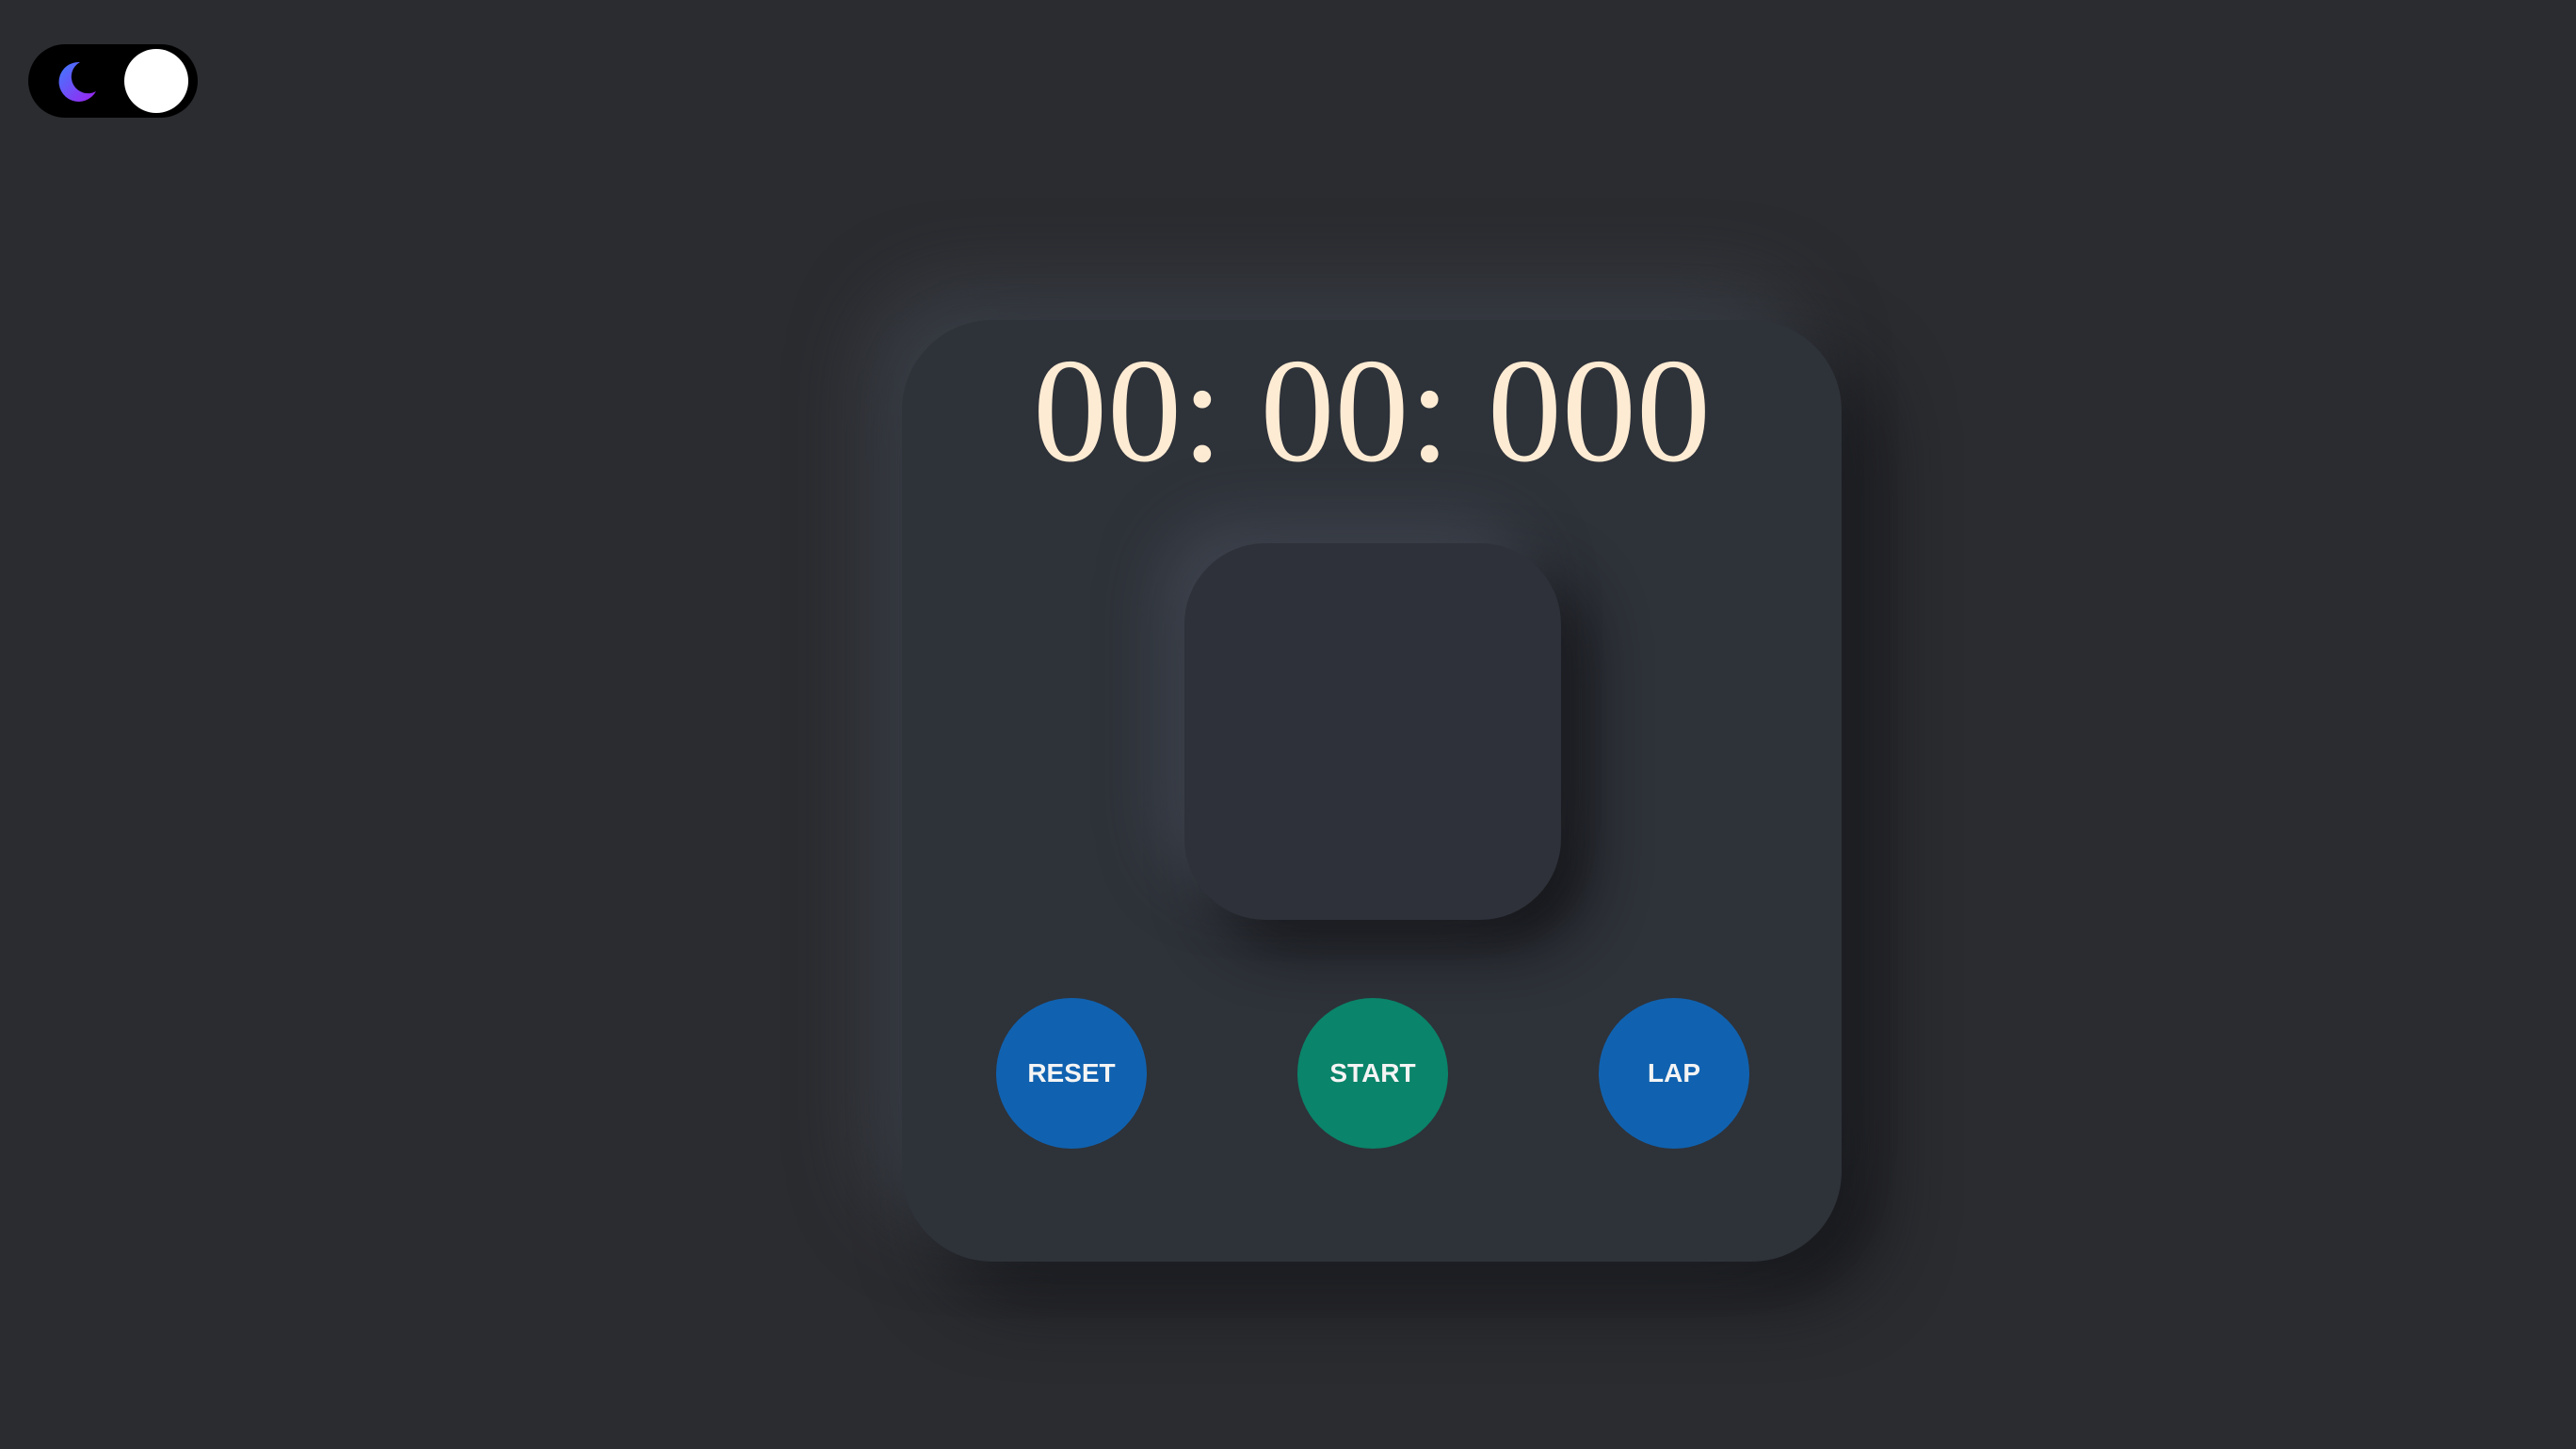 The height and width of the screenshot is (1449, 2576). Describe the element at coordinates (1372, 731) in the screenshot. I see `center-pad` at that location.